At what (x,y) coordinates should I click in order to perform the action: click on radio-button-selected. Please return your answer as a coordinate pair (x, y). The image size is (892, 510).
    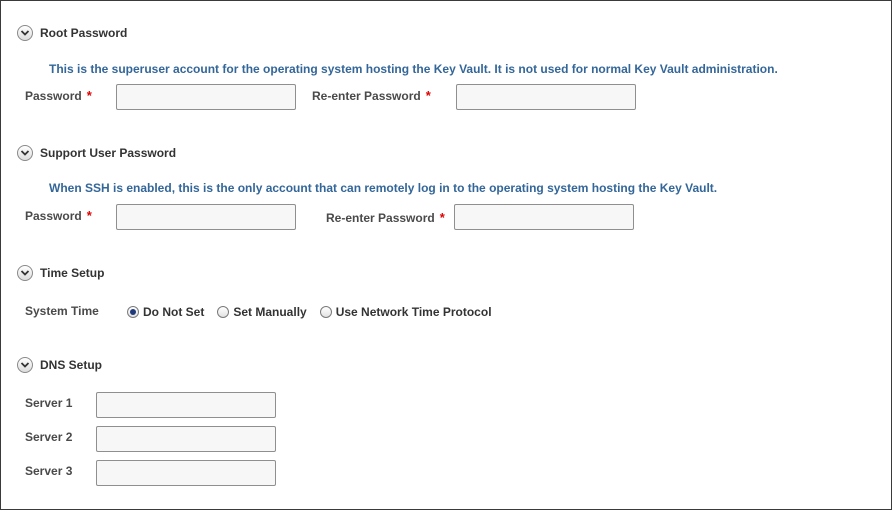
    Looking at the image, I should click on (133, 312).